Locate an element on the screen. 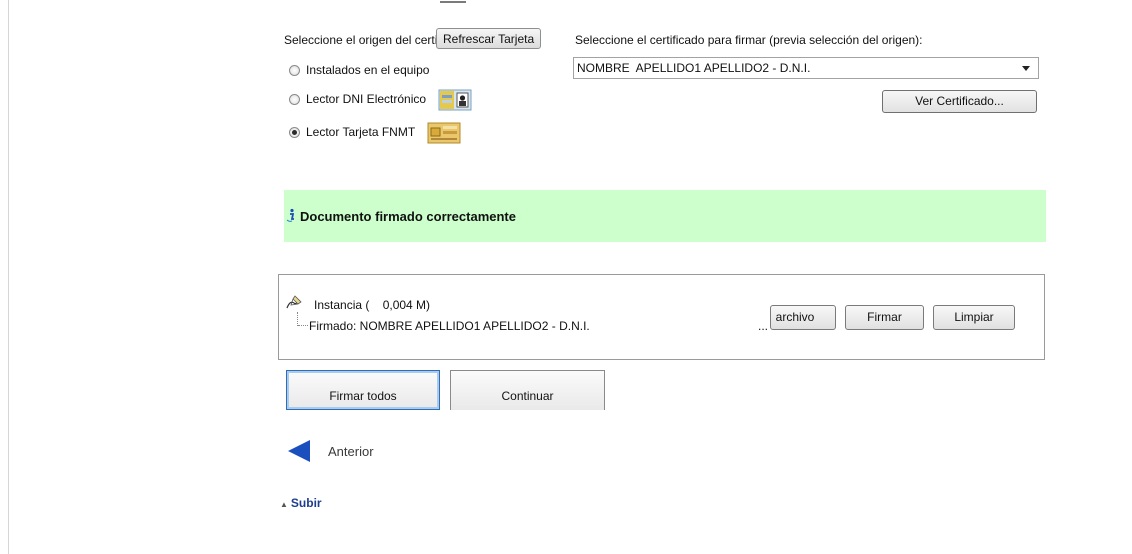 The image size is (1132, 554). origin-option-installed: Instalados en el equipo is located at coordinates (359, 70).